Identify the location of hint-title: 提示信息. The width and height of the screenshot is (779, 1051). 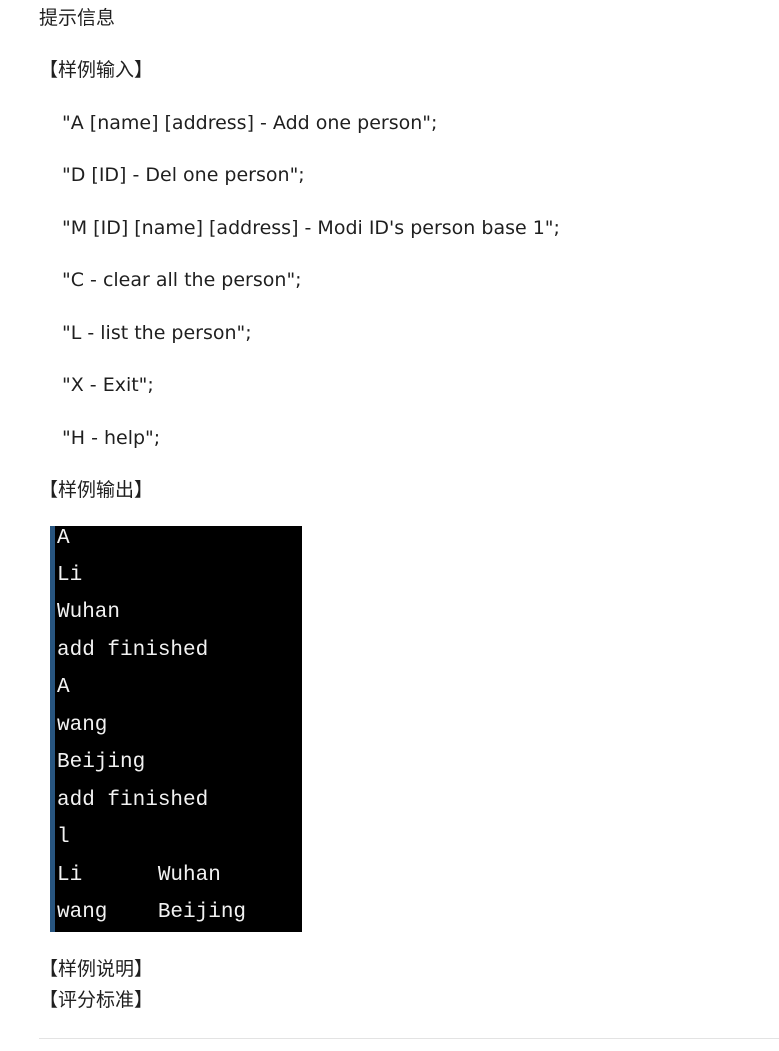
(77, 18).